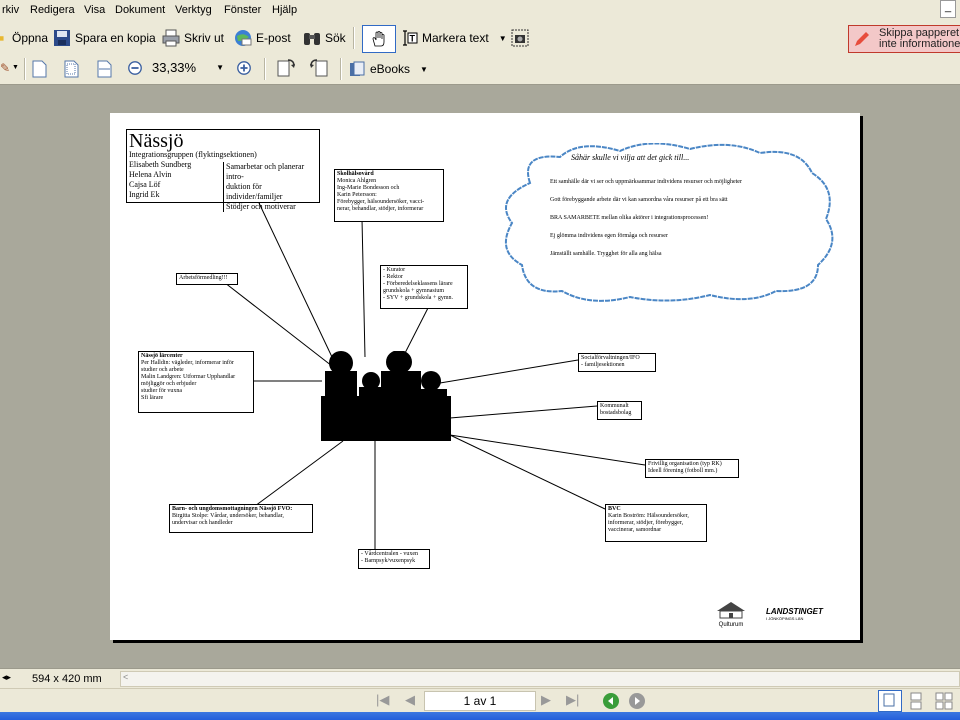 Image resolution: width=960 pixels, height=720 pixels. Describe the element at coordinates (6, 677) in the screenshot. I see `navigation-pane-icon: ◂▸` at that location.